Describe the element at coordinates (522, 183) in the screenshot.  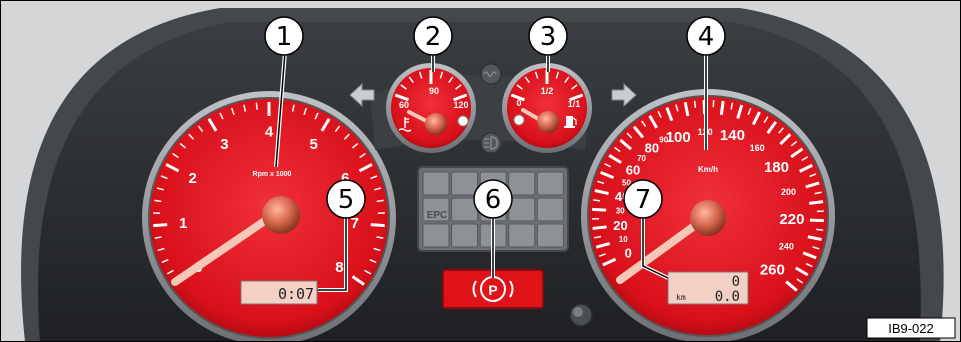
I see `oil-pressure-lamp` at that location.